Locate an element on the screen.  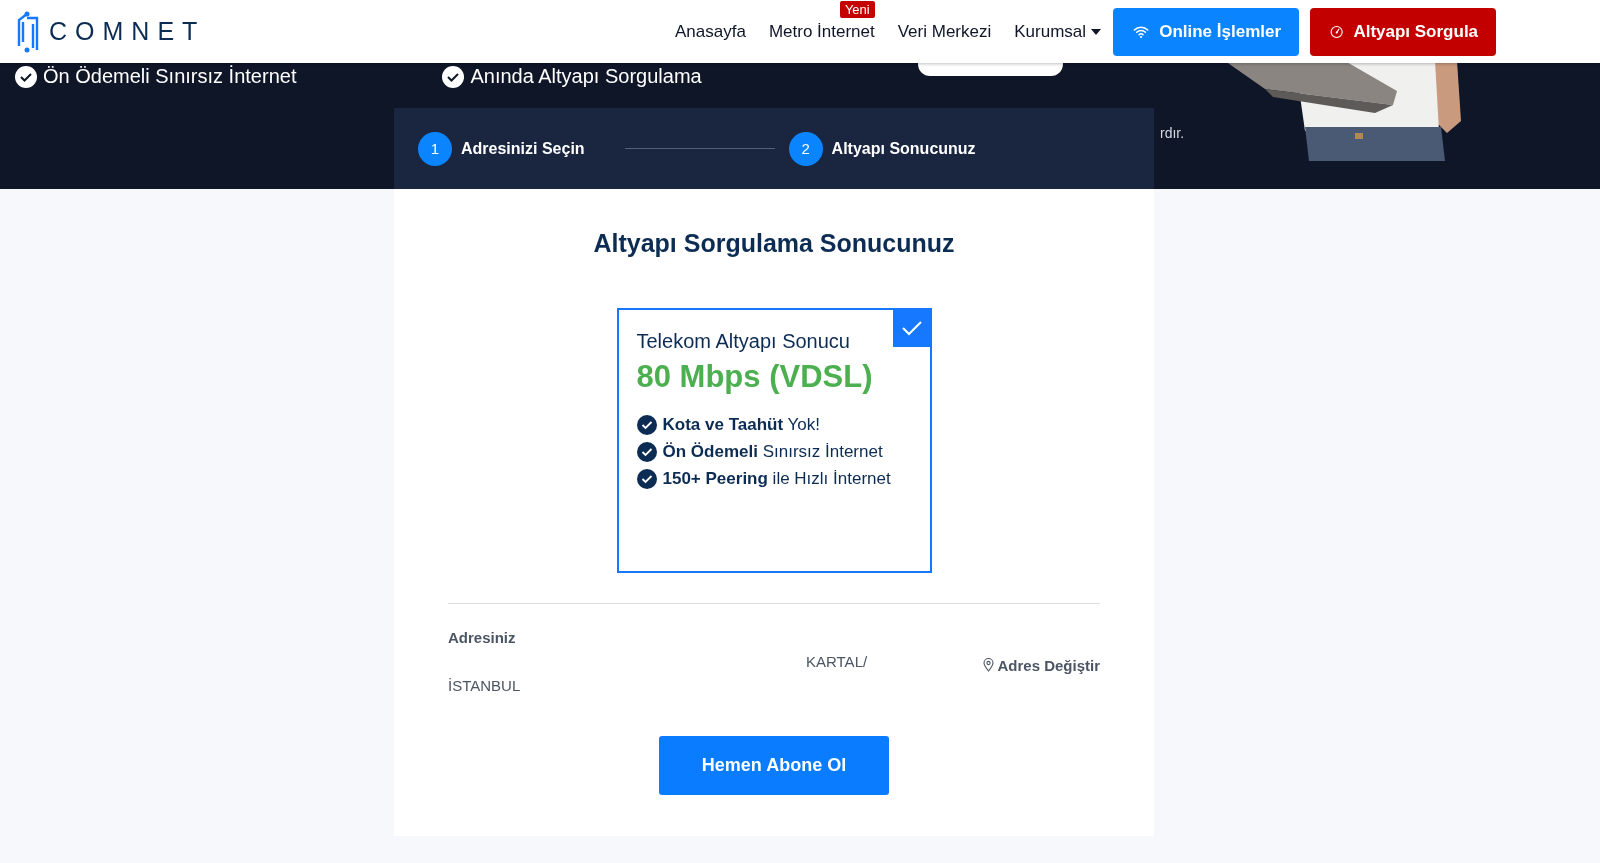
selected-check-icon is located at coordinates (911, 328).